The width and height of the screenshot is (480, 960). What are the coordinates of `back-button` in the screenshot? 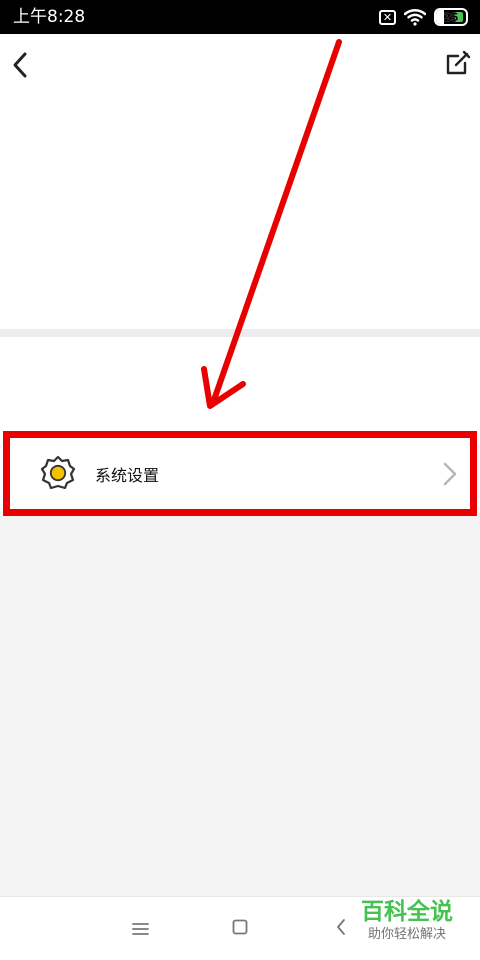 It's located at (21, 65).